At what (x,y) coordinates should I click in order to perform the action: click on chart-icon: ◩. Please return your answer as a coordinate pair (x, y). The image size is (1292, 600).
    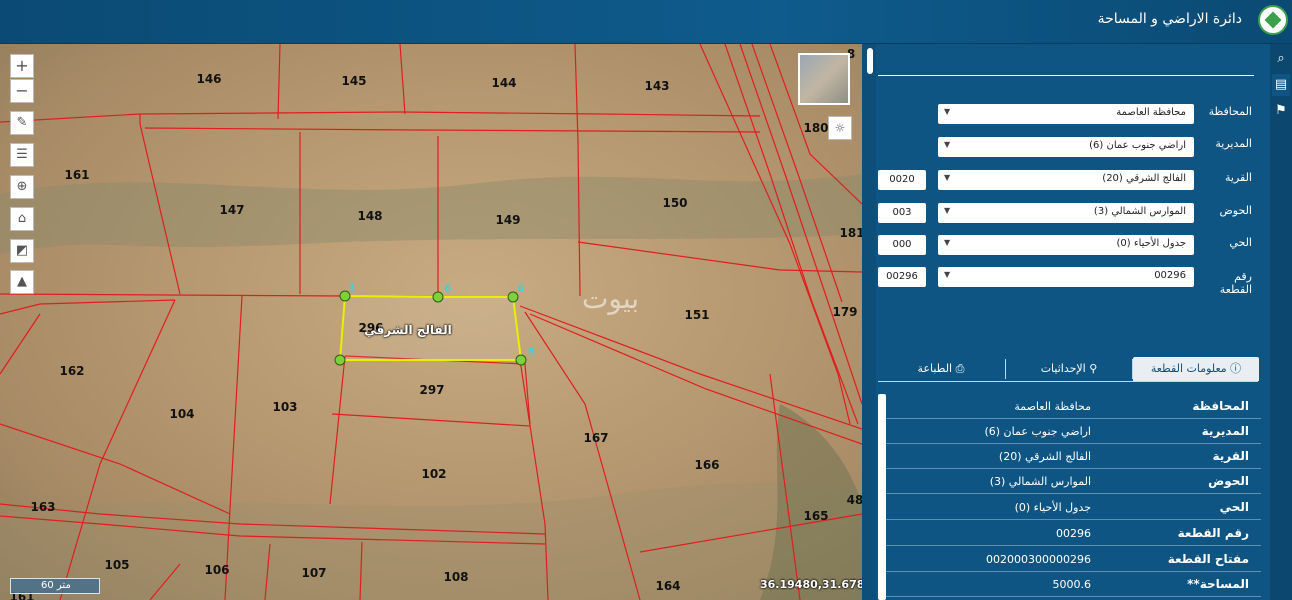
    Looking at the image, I should click on (22, 250).